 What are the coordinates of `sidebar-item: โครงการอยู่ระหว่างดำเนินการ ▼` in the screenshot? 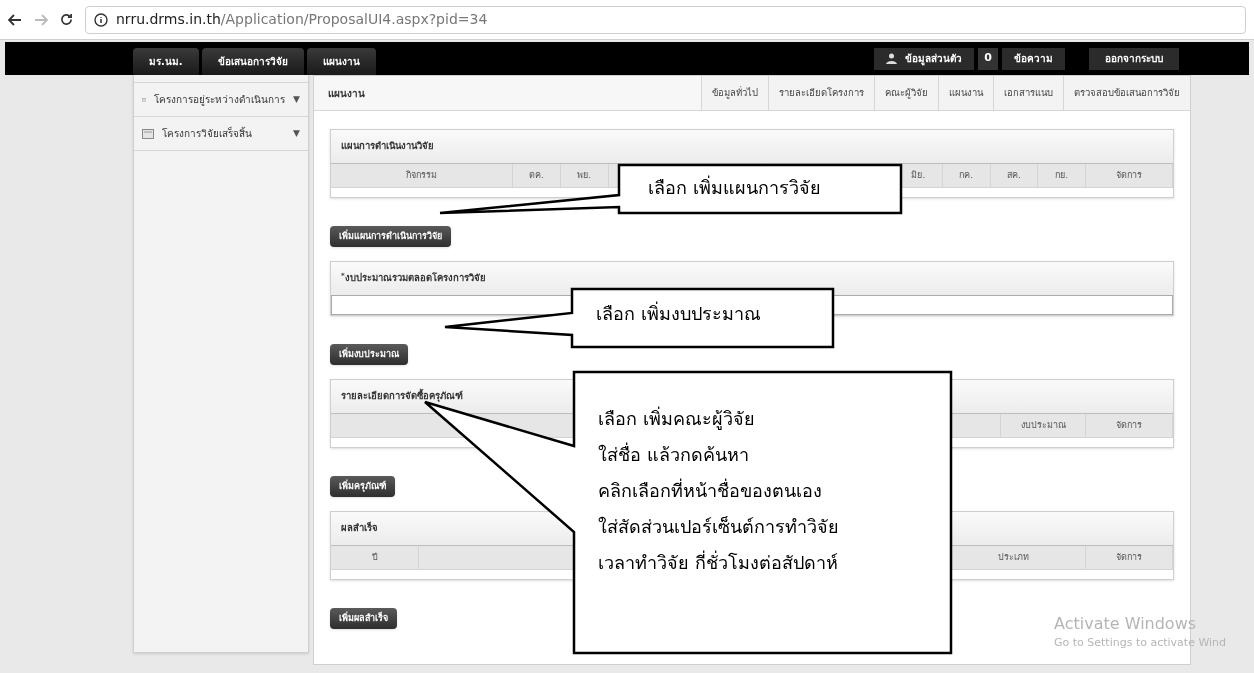 It's located at (221, 100).